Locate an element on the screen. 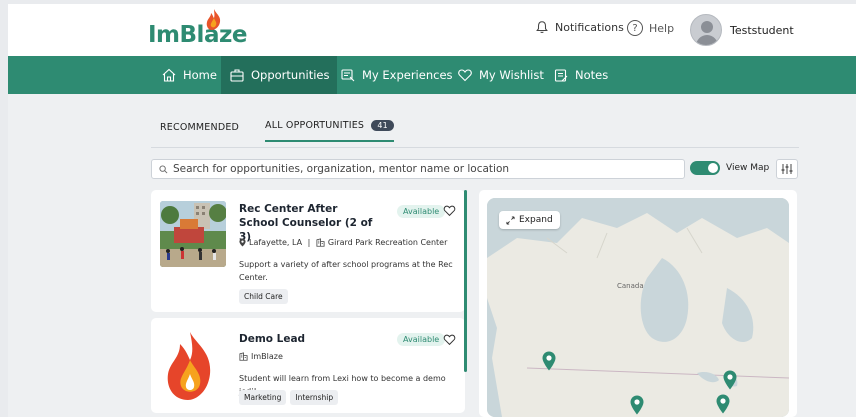 This screenshot has height=417, width=856. experiences-icon is located at coordinates (348, 75).